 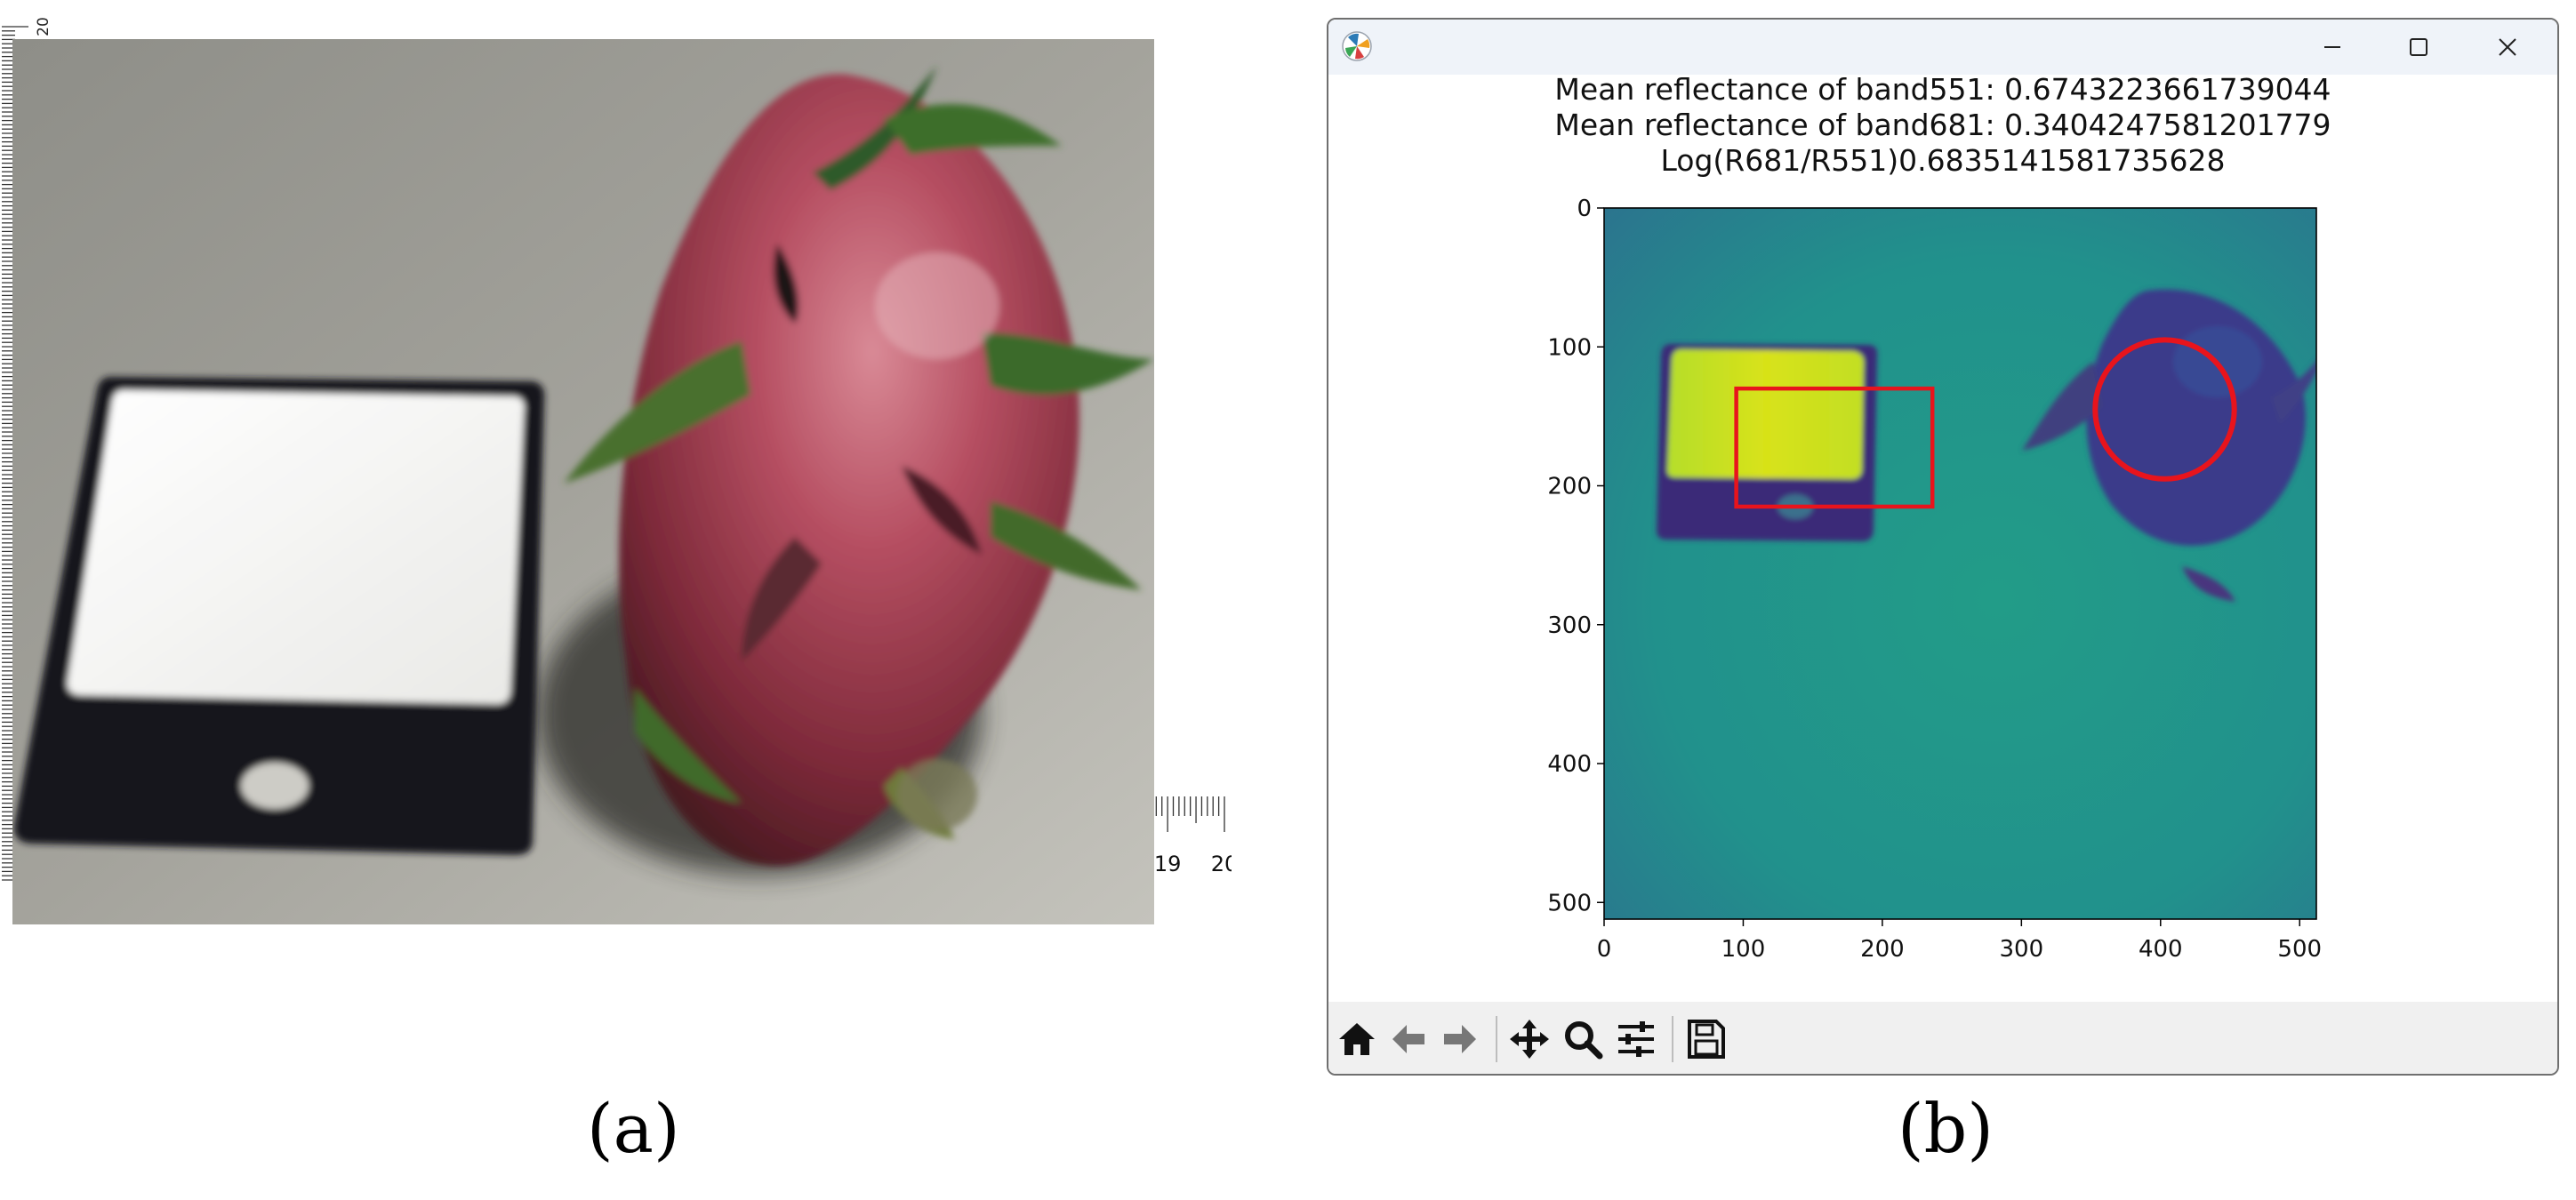 What do you see at coordinates (1460, 1039) in the screenshot?
I see `forward-icon` at bounding box center [1460, 1039].